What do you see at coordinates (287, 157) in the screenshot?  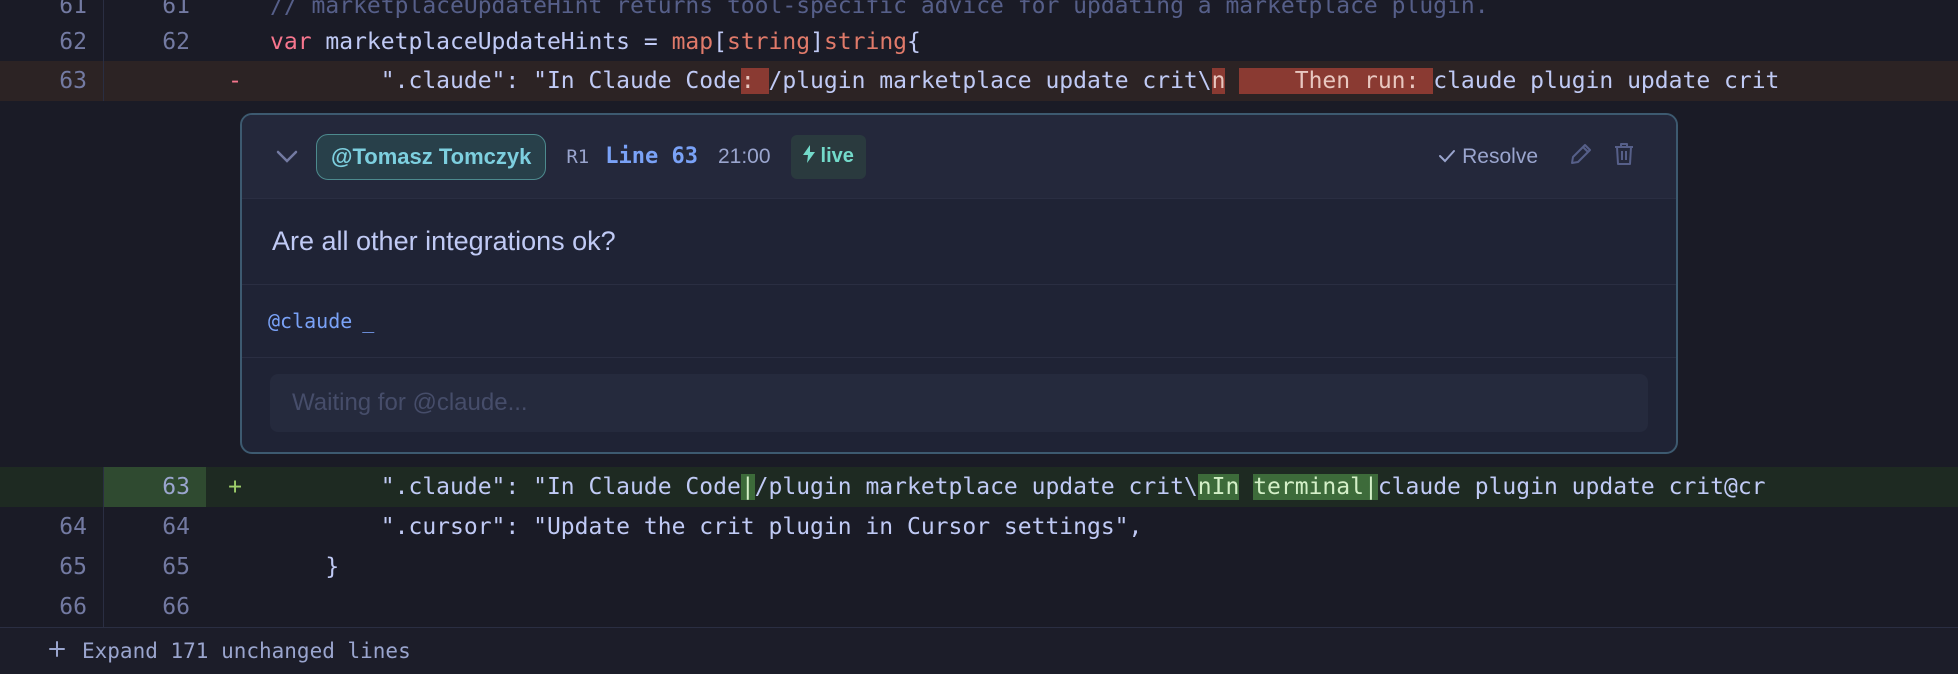 I see `chevron-down-icon` at bounding box center [287, 157].